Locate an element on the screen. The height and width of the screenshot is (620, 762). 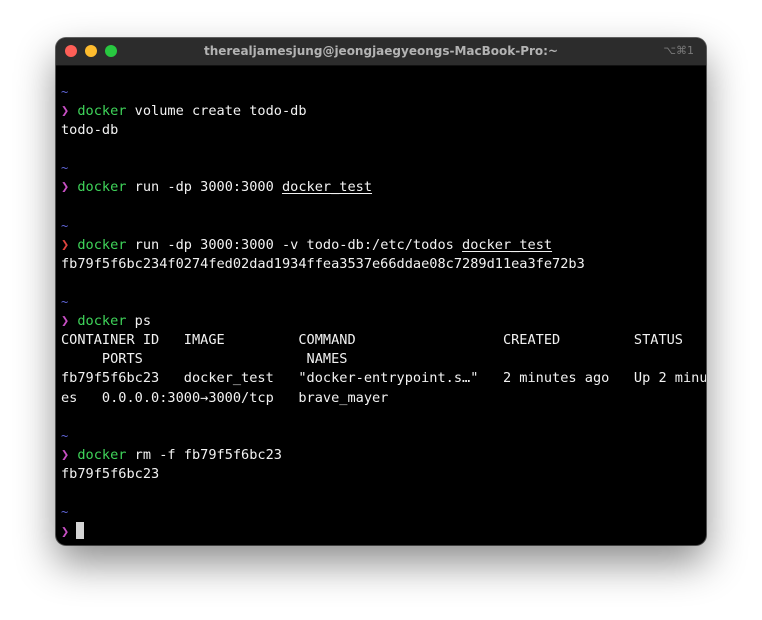
command-line: ❯ docker ps is located at coordinates (381, 321).